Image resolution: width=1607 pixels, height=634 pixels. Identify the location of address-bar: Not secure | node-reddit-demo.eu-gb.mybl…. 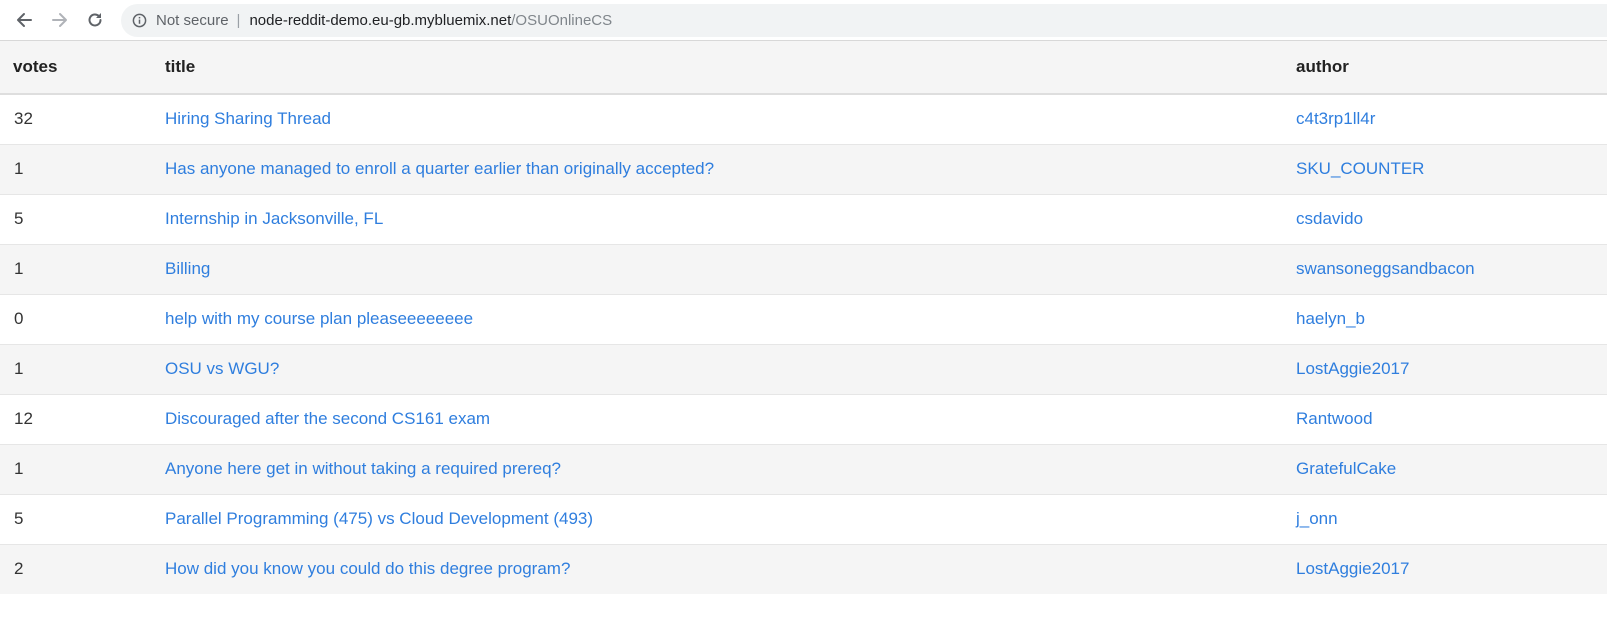
(864, 20).